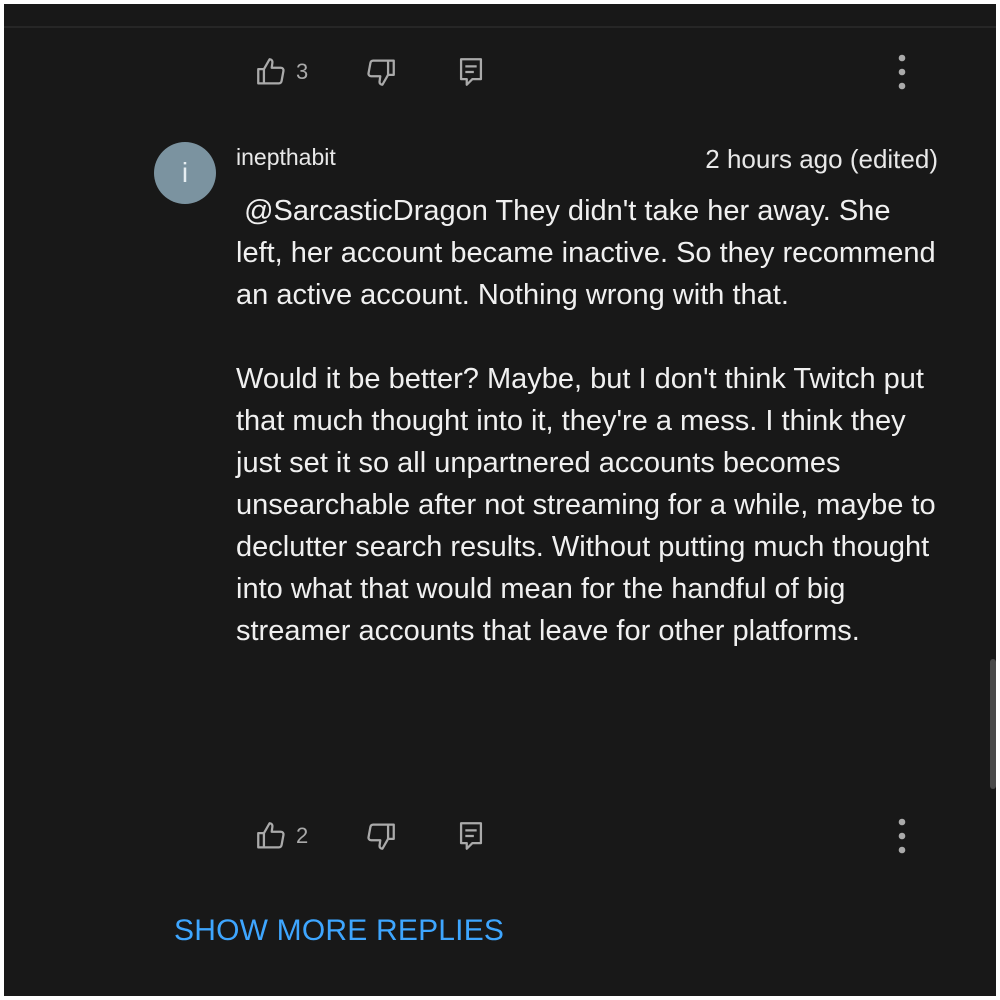  I want to click on avatar: i, so click(185, 173).